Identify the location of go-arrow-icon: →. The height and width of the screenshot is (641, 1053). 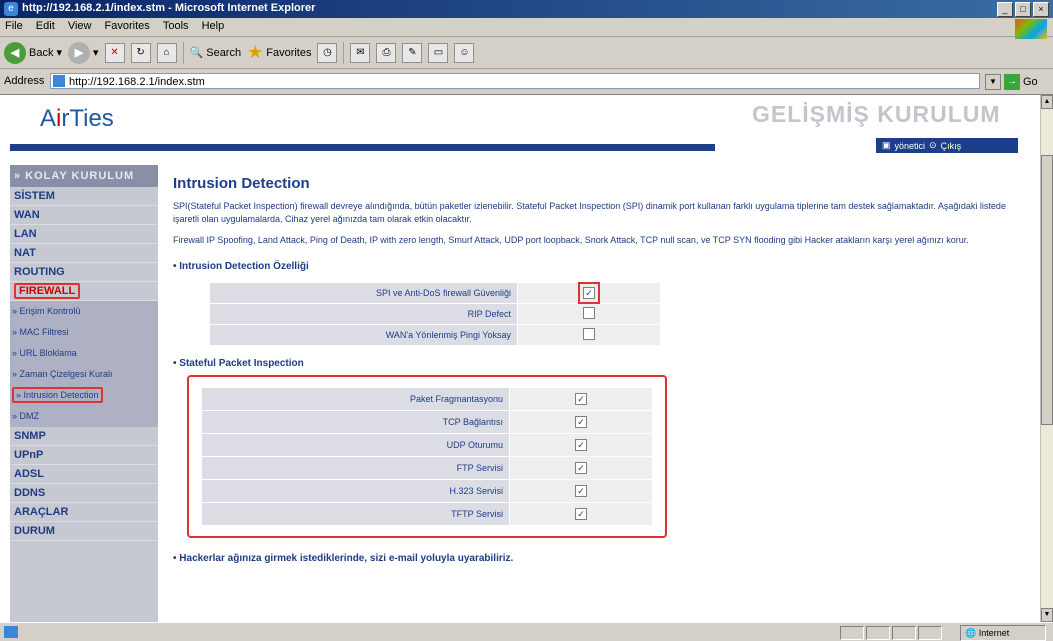
(1012, 82).